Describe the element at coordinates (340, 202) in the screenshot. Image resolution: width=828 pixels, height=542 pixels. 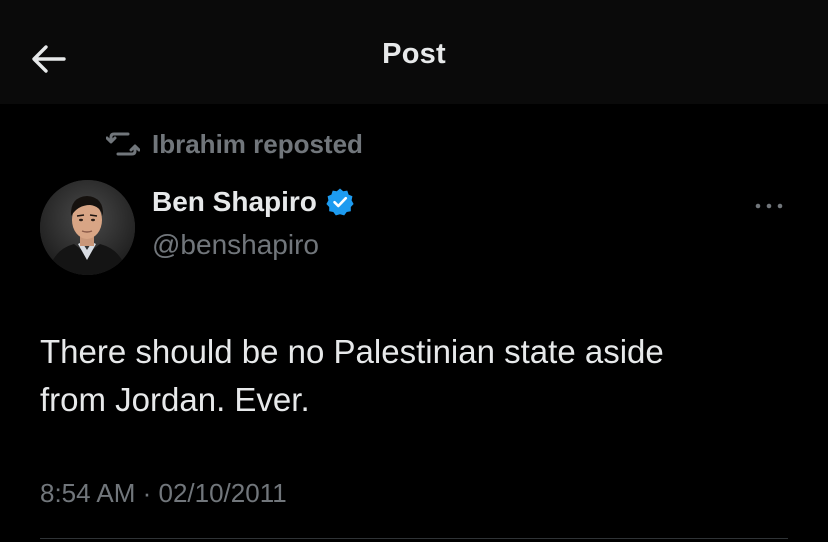
I see `verified-badge-icon` at that location.